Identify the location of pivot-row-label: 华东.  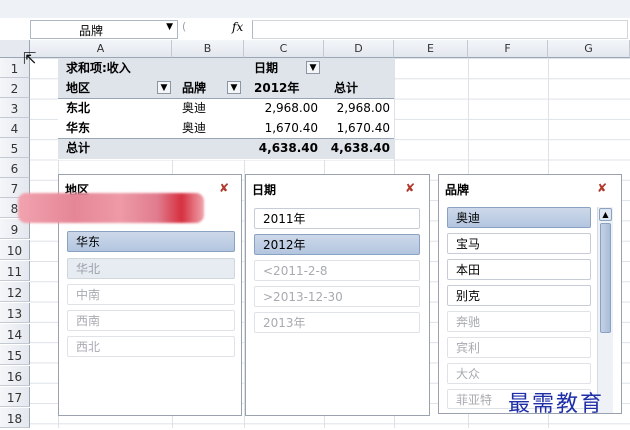
(78, 128).